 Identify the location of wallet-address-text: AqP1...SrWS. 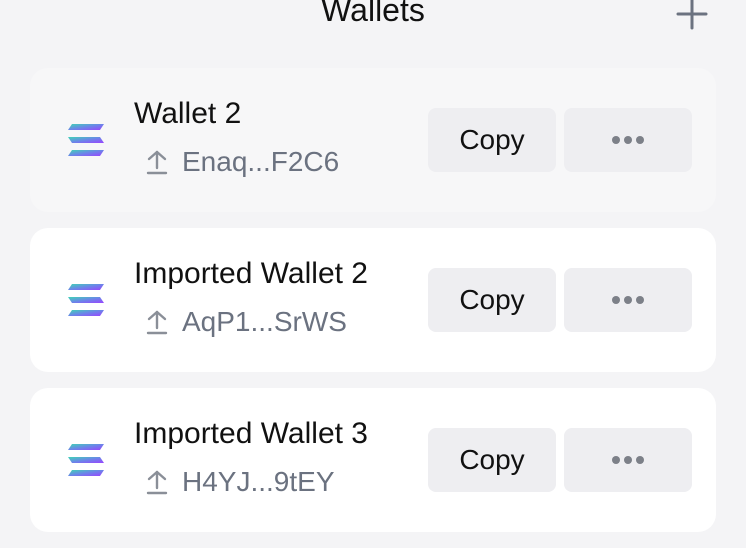
(264, 321).